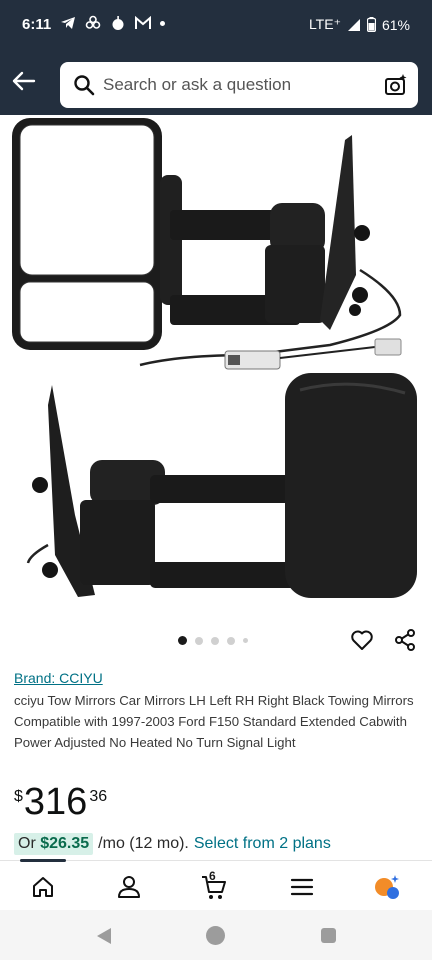 The image size is (432, 960). What do you see at coordinates (387, 887) in the screenshot?
I see `rufus-assistant-icon` at bounding box center [387, 887].